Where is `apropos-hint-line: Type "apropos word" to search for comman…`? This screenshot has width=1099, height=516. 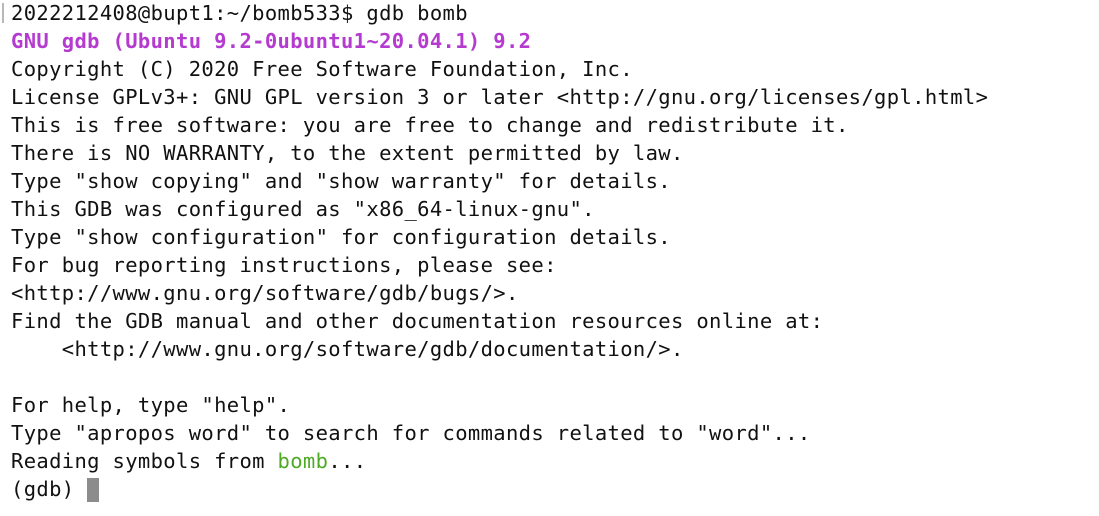 apropos-hint-line: Type "apropos word" to search for comman… is located at coordinates (411, 433).